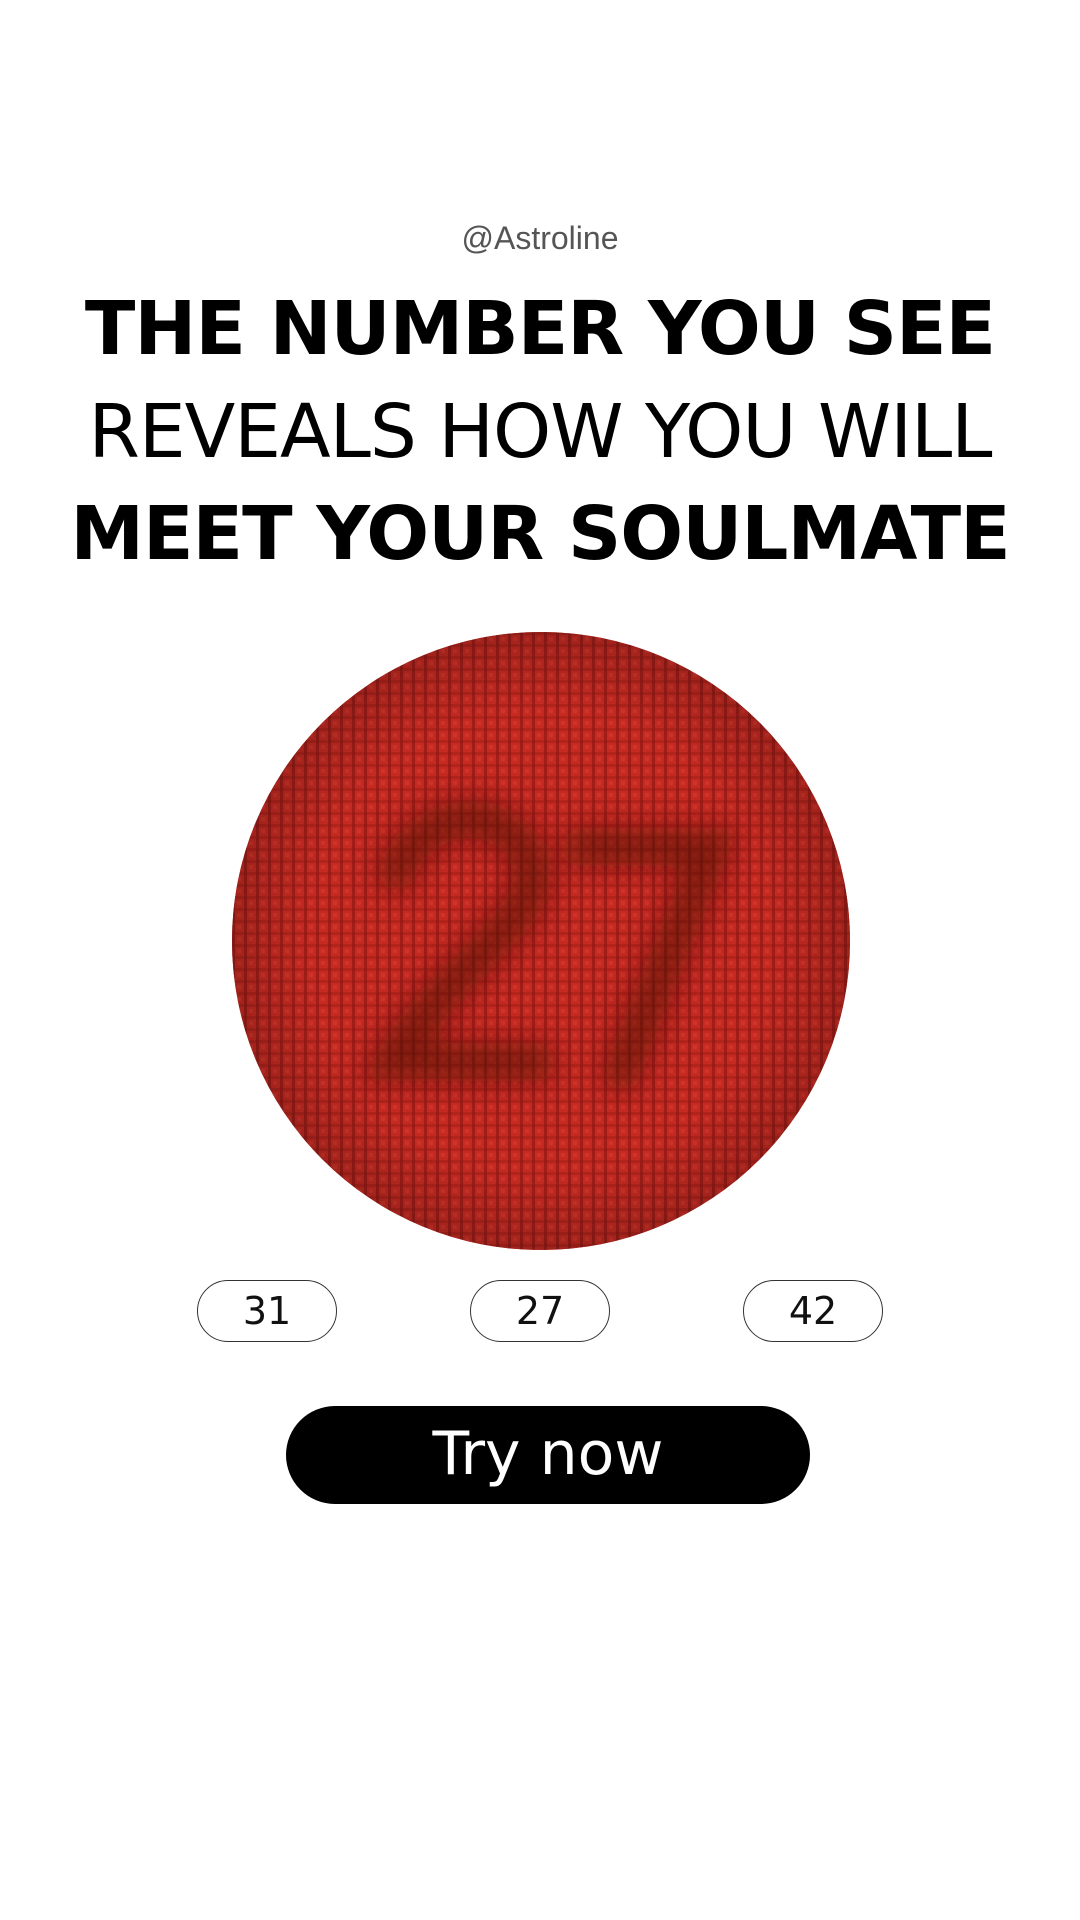  Describe the element at coordinates (813, 1311) in the screenshot. I see `answer-option-3: 42` at that location.